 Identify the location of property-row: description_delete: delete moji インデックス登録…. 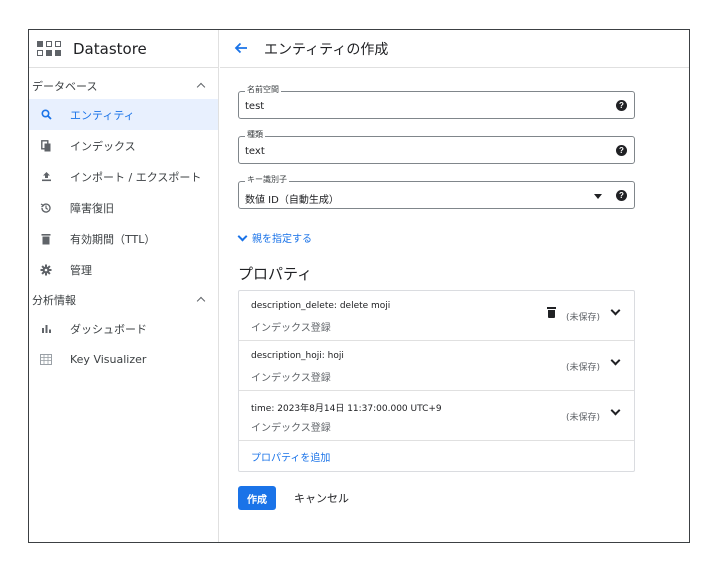
(436, 316).